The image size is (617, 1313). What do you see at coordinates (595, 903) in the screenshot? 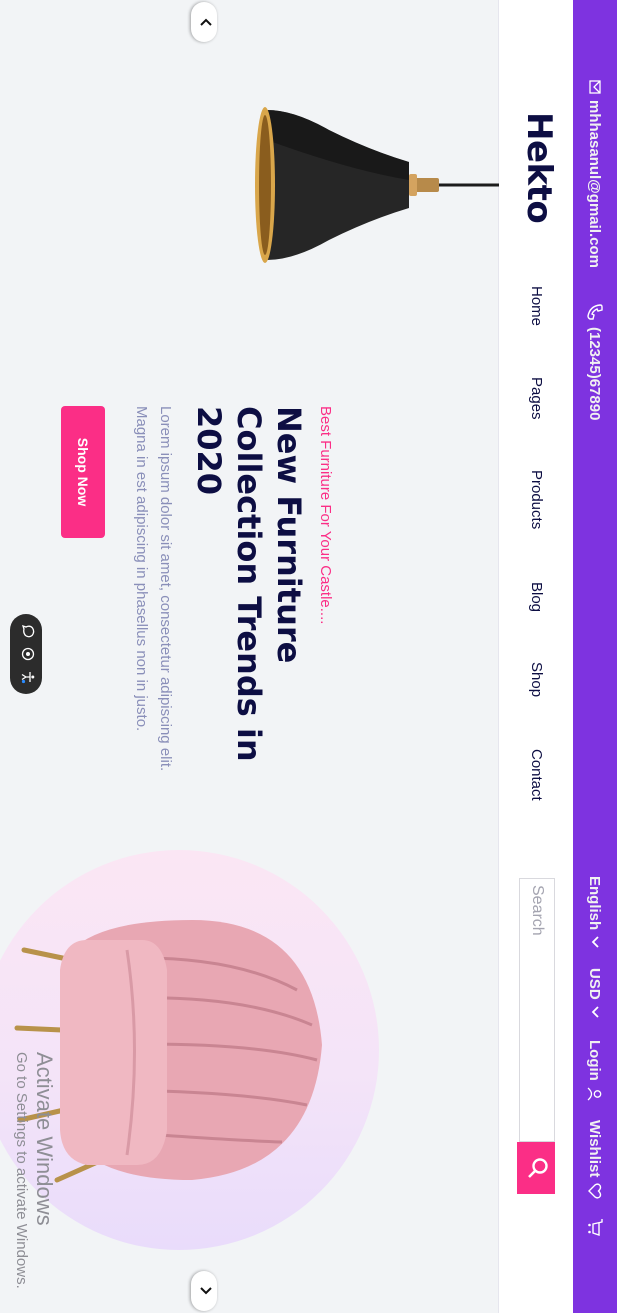
I see `language-value: English` at bounding box center [595, 903].